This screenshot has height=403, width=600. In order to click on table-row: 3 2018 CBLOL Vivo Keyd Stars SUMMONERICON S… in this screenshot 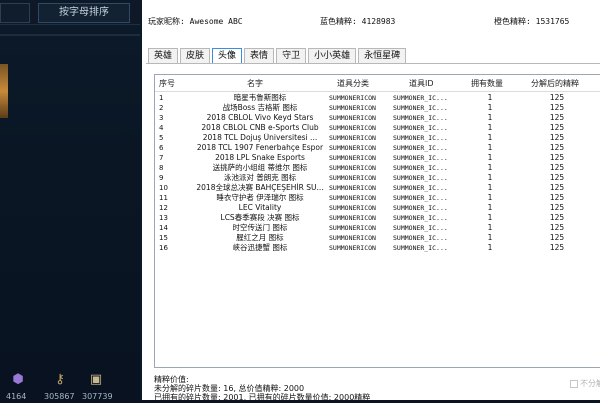, I will do `click(377, 118)`.